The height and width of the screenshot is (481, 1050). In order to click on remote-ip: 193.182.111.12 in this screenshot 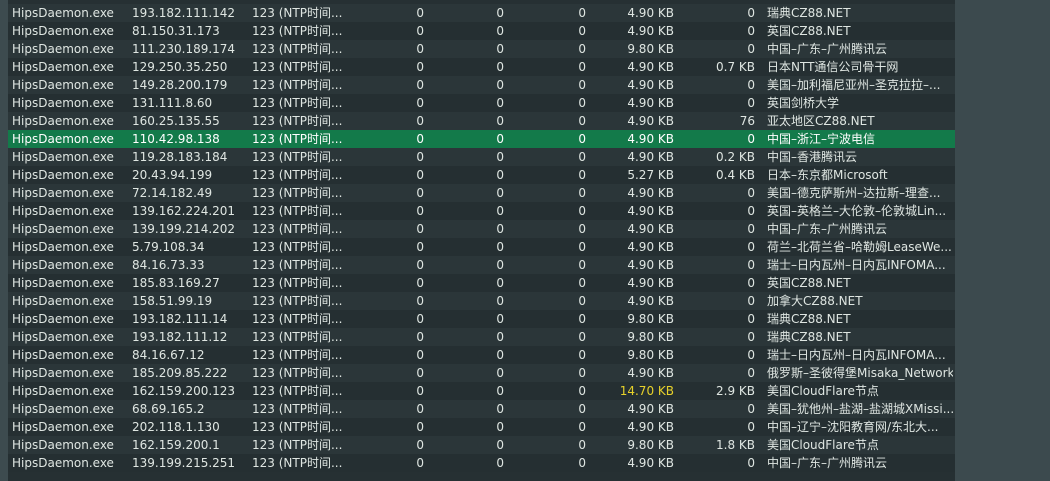, I will do `click(180, 337)`.